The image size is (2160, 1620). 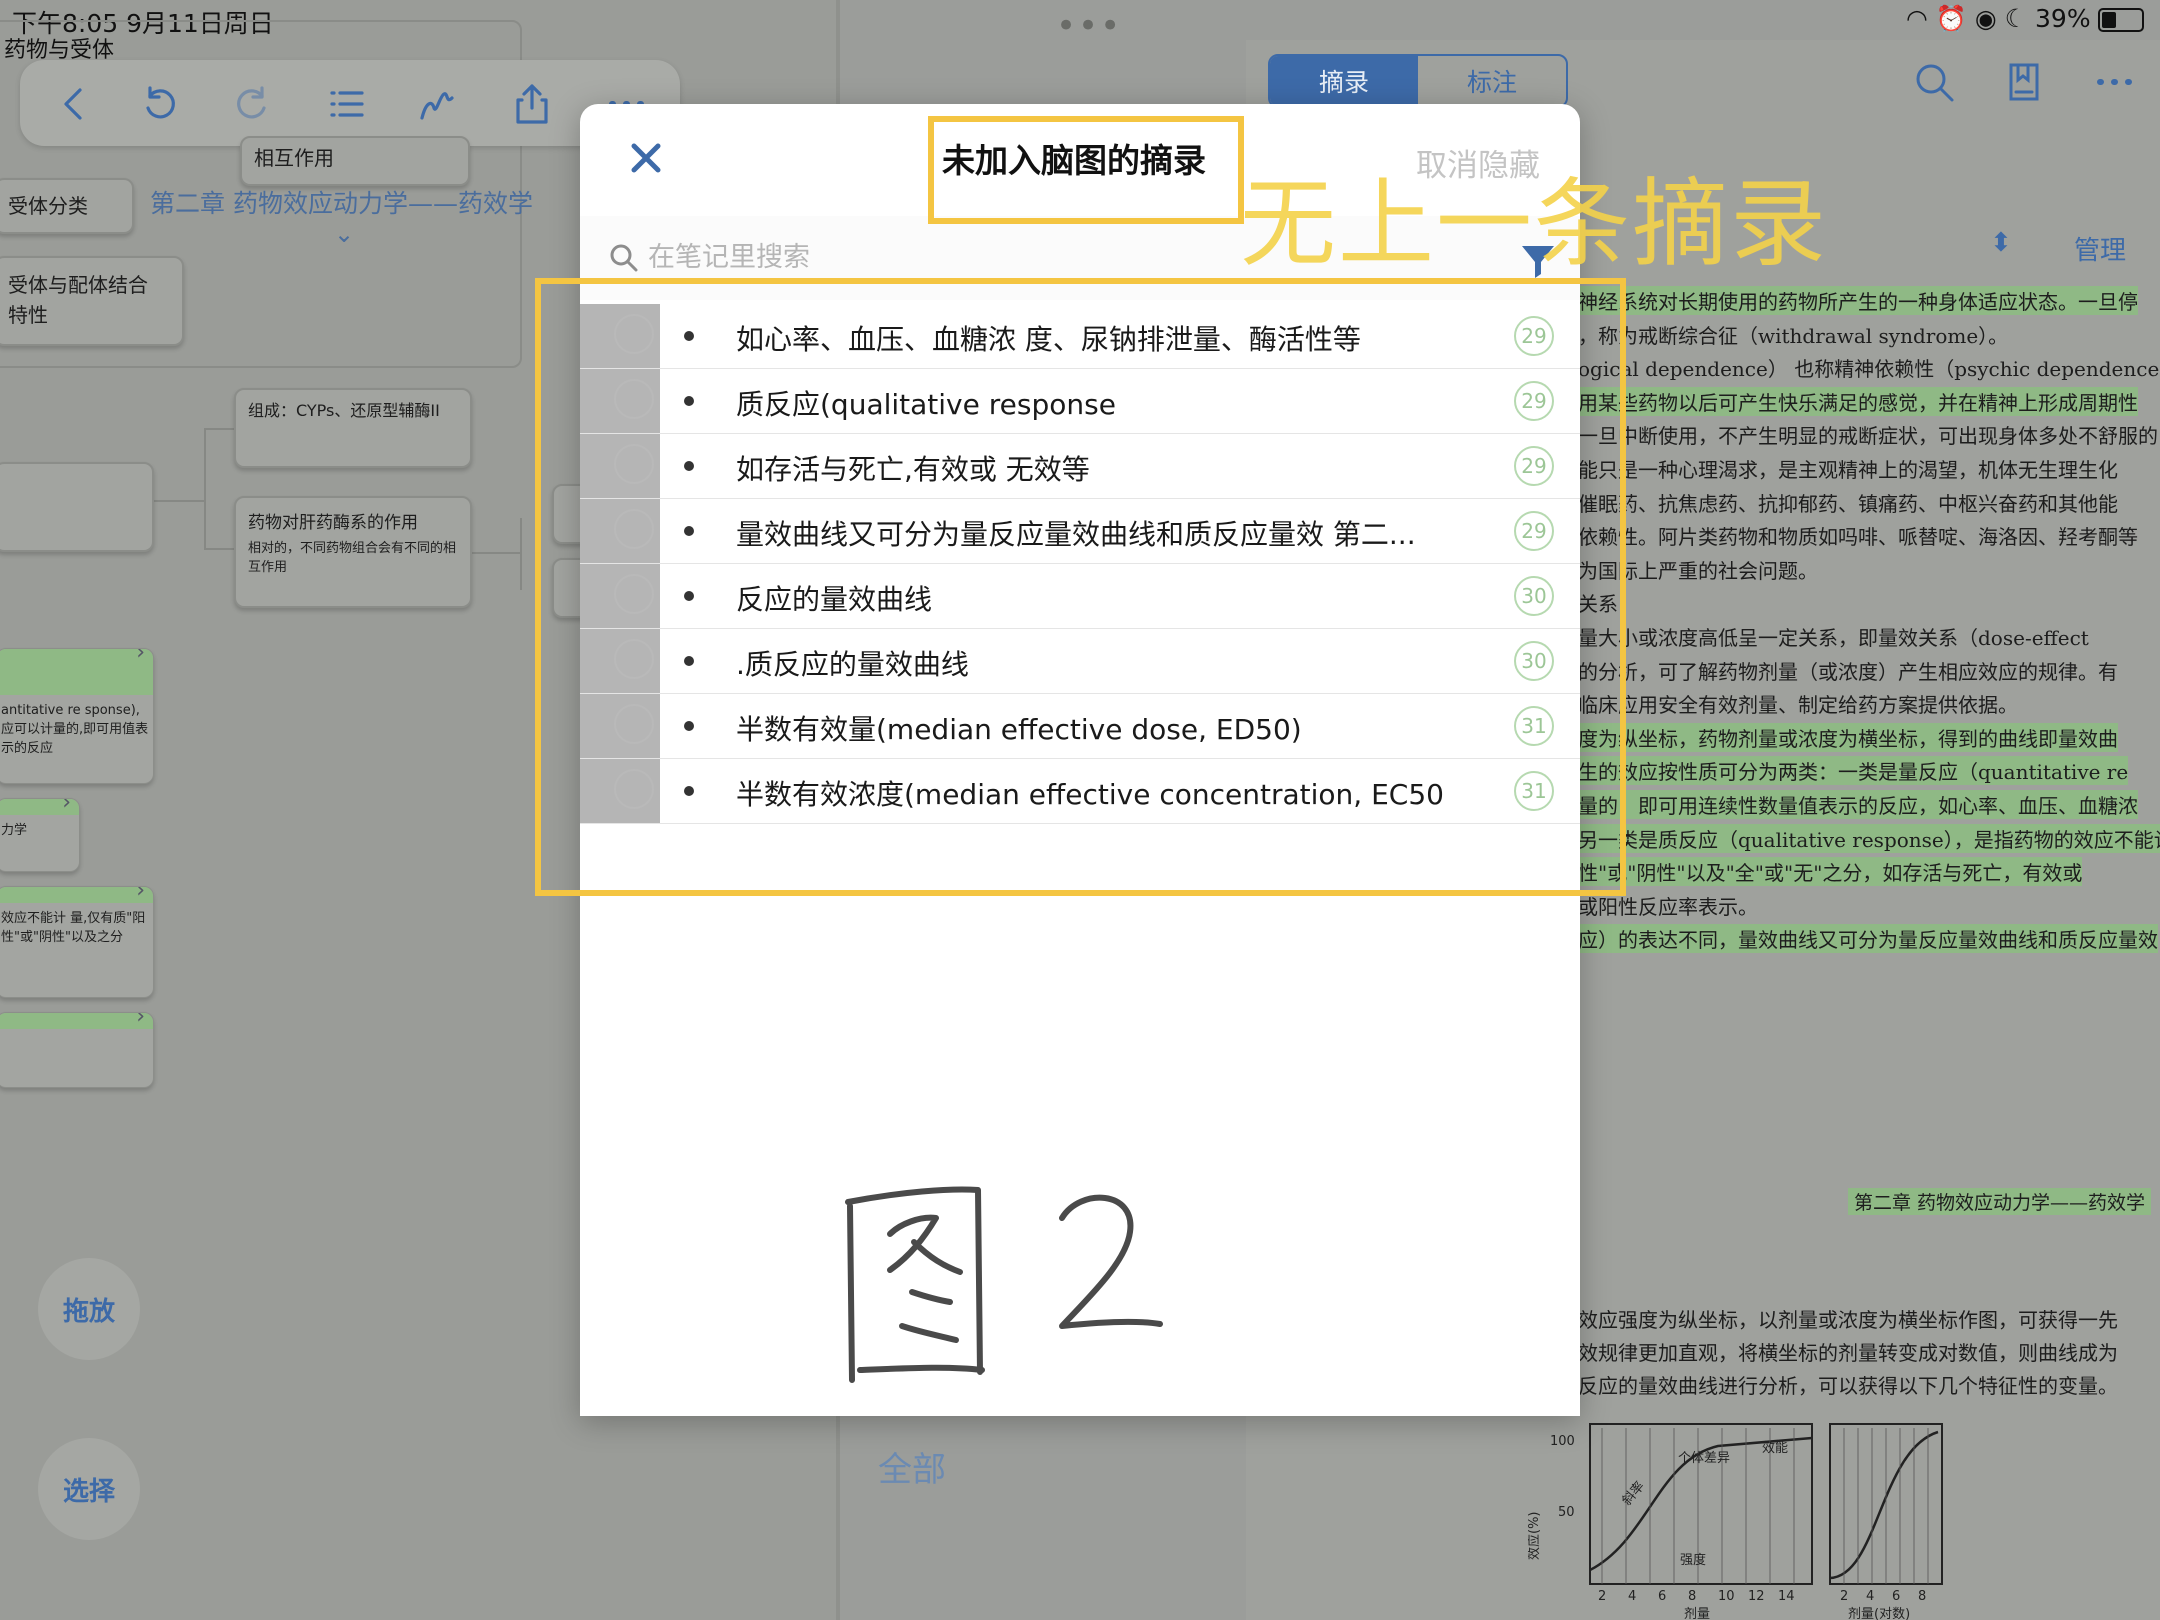 I want to click on mindmap-node-receptor-class: 受体分类, so click(x=67, y=206).